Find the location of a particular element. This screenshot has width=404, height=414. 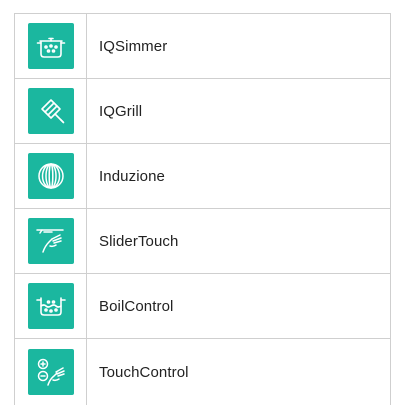

induction-coil-icon is located at coordinates (50, 176).